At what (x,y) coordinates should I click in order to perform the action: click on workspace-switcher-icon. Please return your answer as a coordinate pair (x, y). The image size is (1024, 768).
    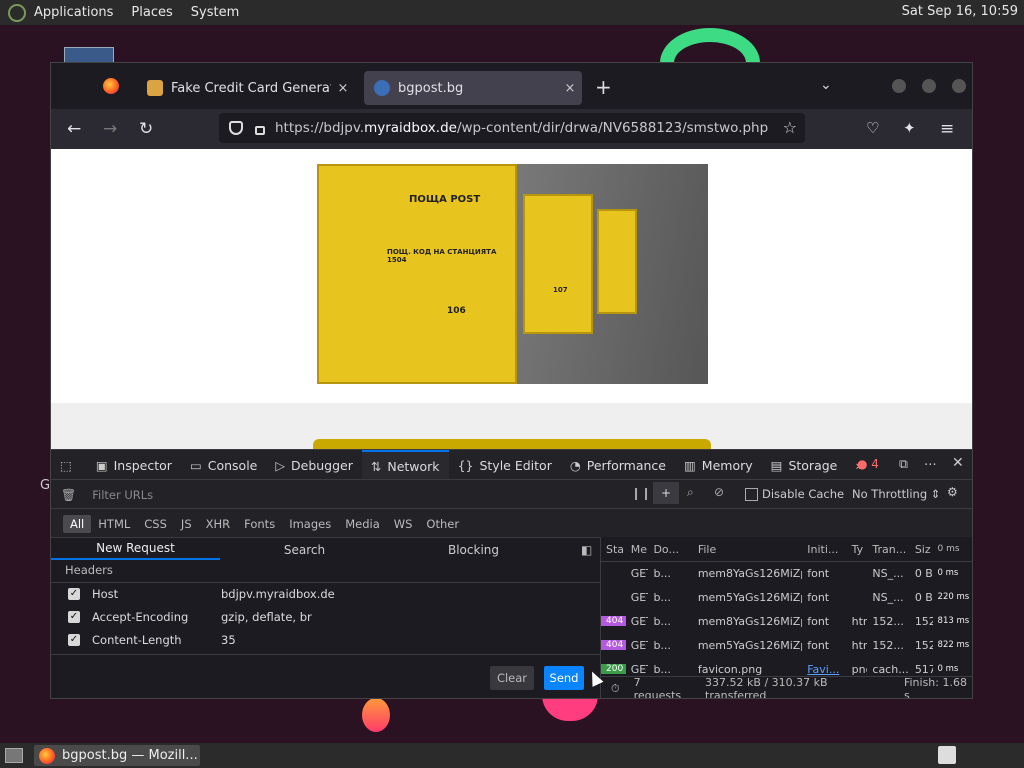
    Looking at the image, I should click on (947, 755).